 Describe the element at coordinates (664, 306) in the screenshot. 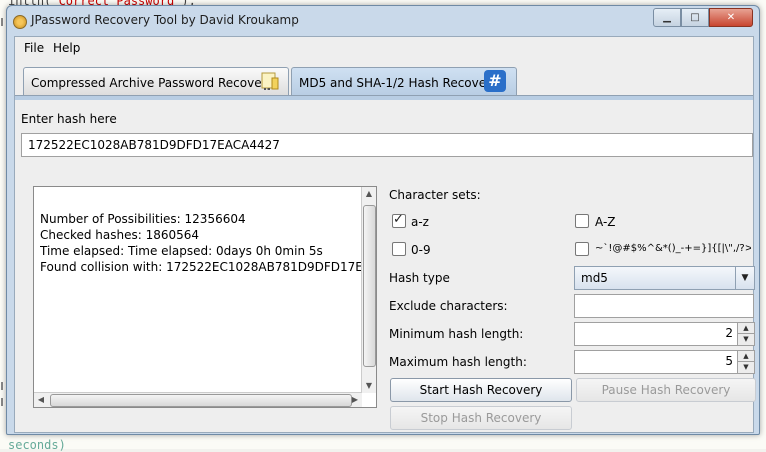

I see `exclude-input` at that location.